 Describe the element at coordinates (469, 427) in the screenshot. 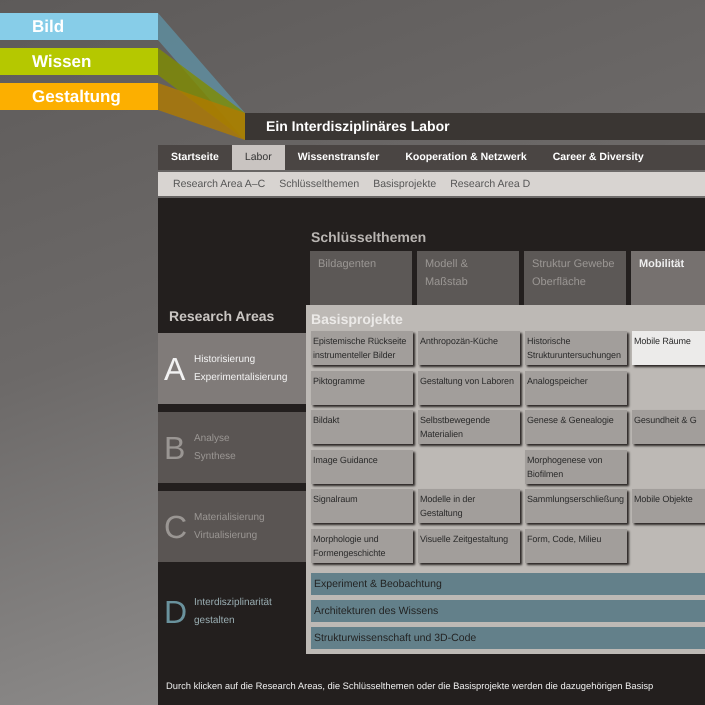

I see `project-tile: Selbstbewegende Materialien` at that location.